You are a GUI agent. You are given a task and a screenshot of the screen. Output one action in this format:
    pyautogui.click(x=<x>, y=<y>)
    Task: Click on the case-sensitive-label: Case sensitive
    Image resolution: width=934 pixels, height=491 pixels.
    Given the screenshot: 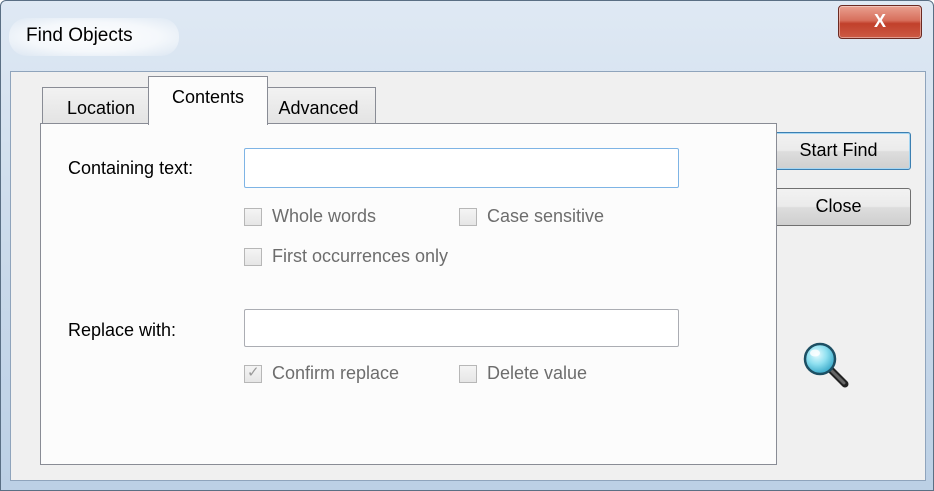 What is the action you would take?
    pyautogui.click(x=546, y=216)
    